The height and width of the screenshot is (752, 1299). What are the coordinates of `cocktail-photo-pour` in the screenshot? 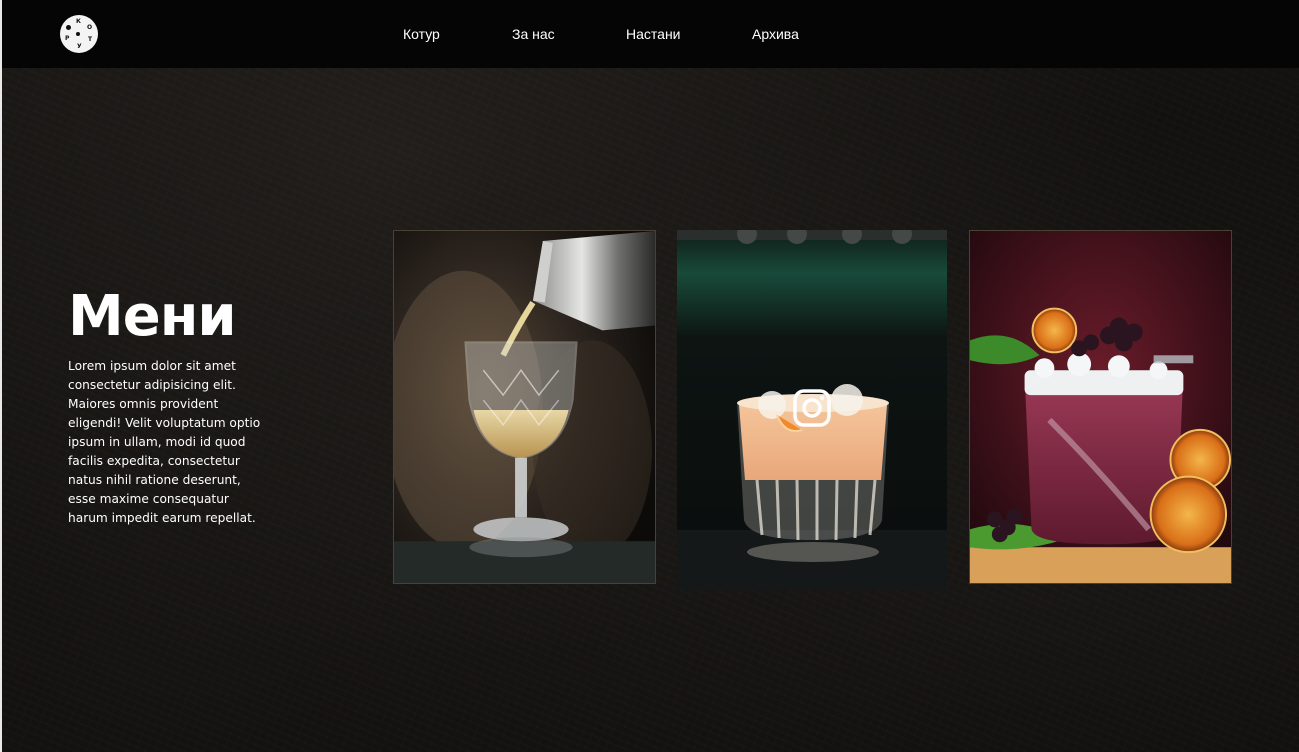 It's located at (524, 407).